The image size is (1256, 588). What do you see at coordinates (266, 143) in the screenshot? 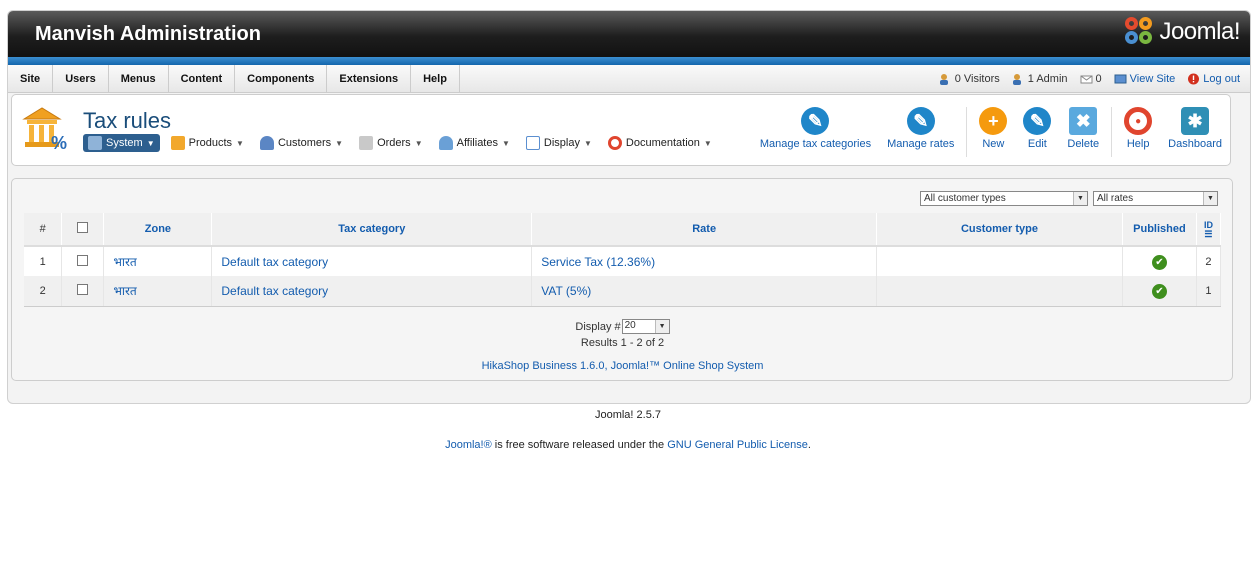
I see `users-icon` at bounding box center [266, 143].